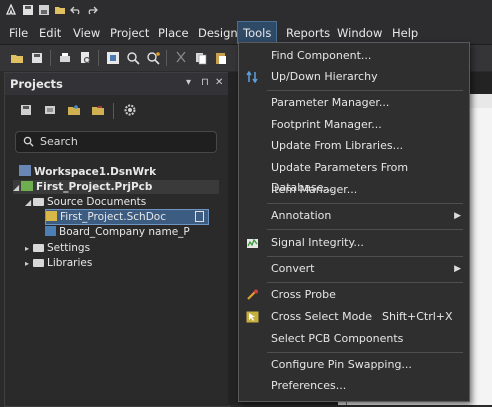  What do you see at coordinates (218, 33) in the screenshot?
I see `menu-design: Design` at bounding box center [218, 33].